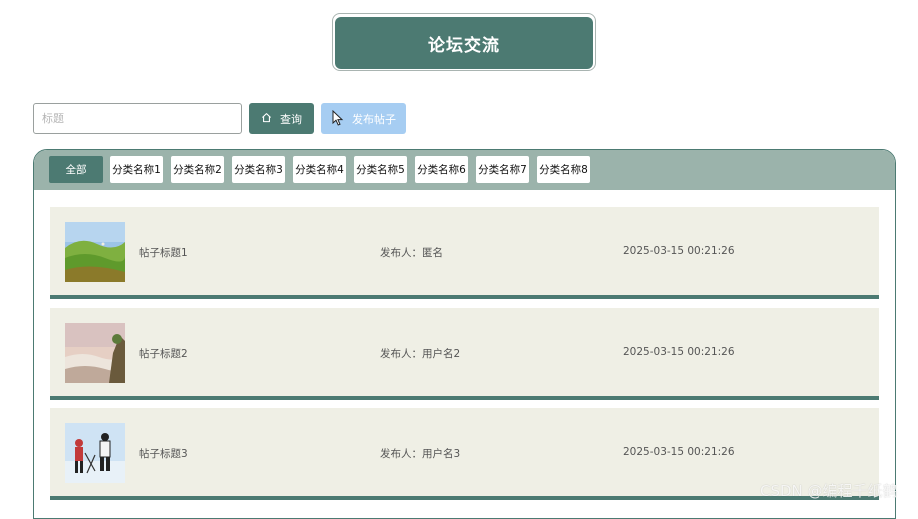  Describe the element at coordinates (137, 118) in the screenshot. I see `search-input` at that location.